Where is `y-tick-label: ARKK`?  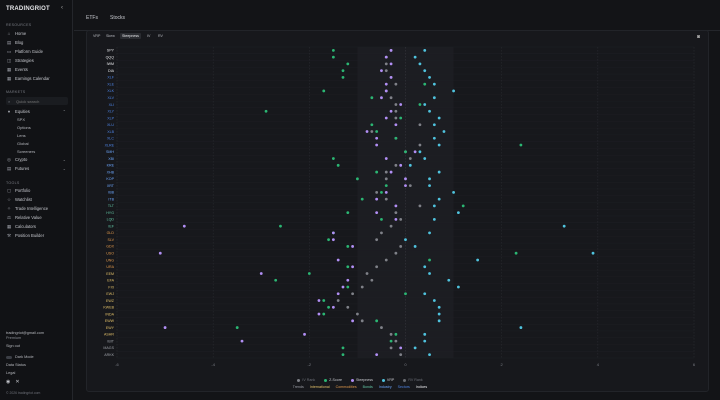 y-tick-label: ARKK is located at coordinates (109, 355).